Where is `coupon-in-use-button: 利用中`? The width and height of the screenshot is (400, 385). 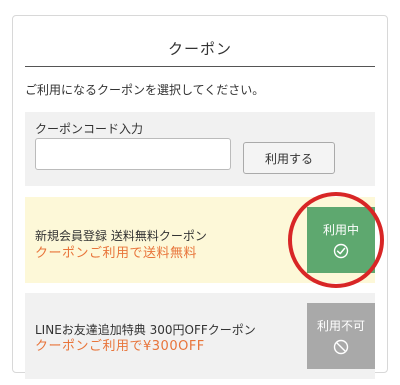
coupon-in-use-button: 利用中 is located at coordinates (341, 240).